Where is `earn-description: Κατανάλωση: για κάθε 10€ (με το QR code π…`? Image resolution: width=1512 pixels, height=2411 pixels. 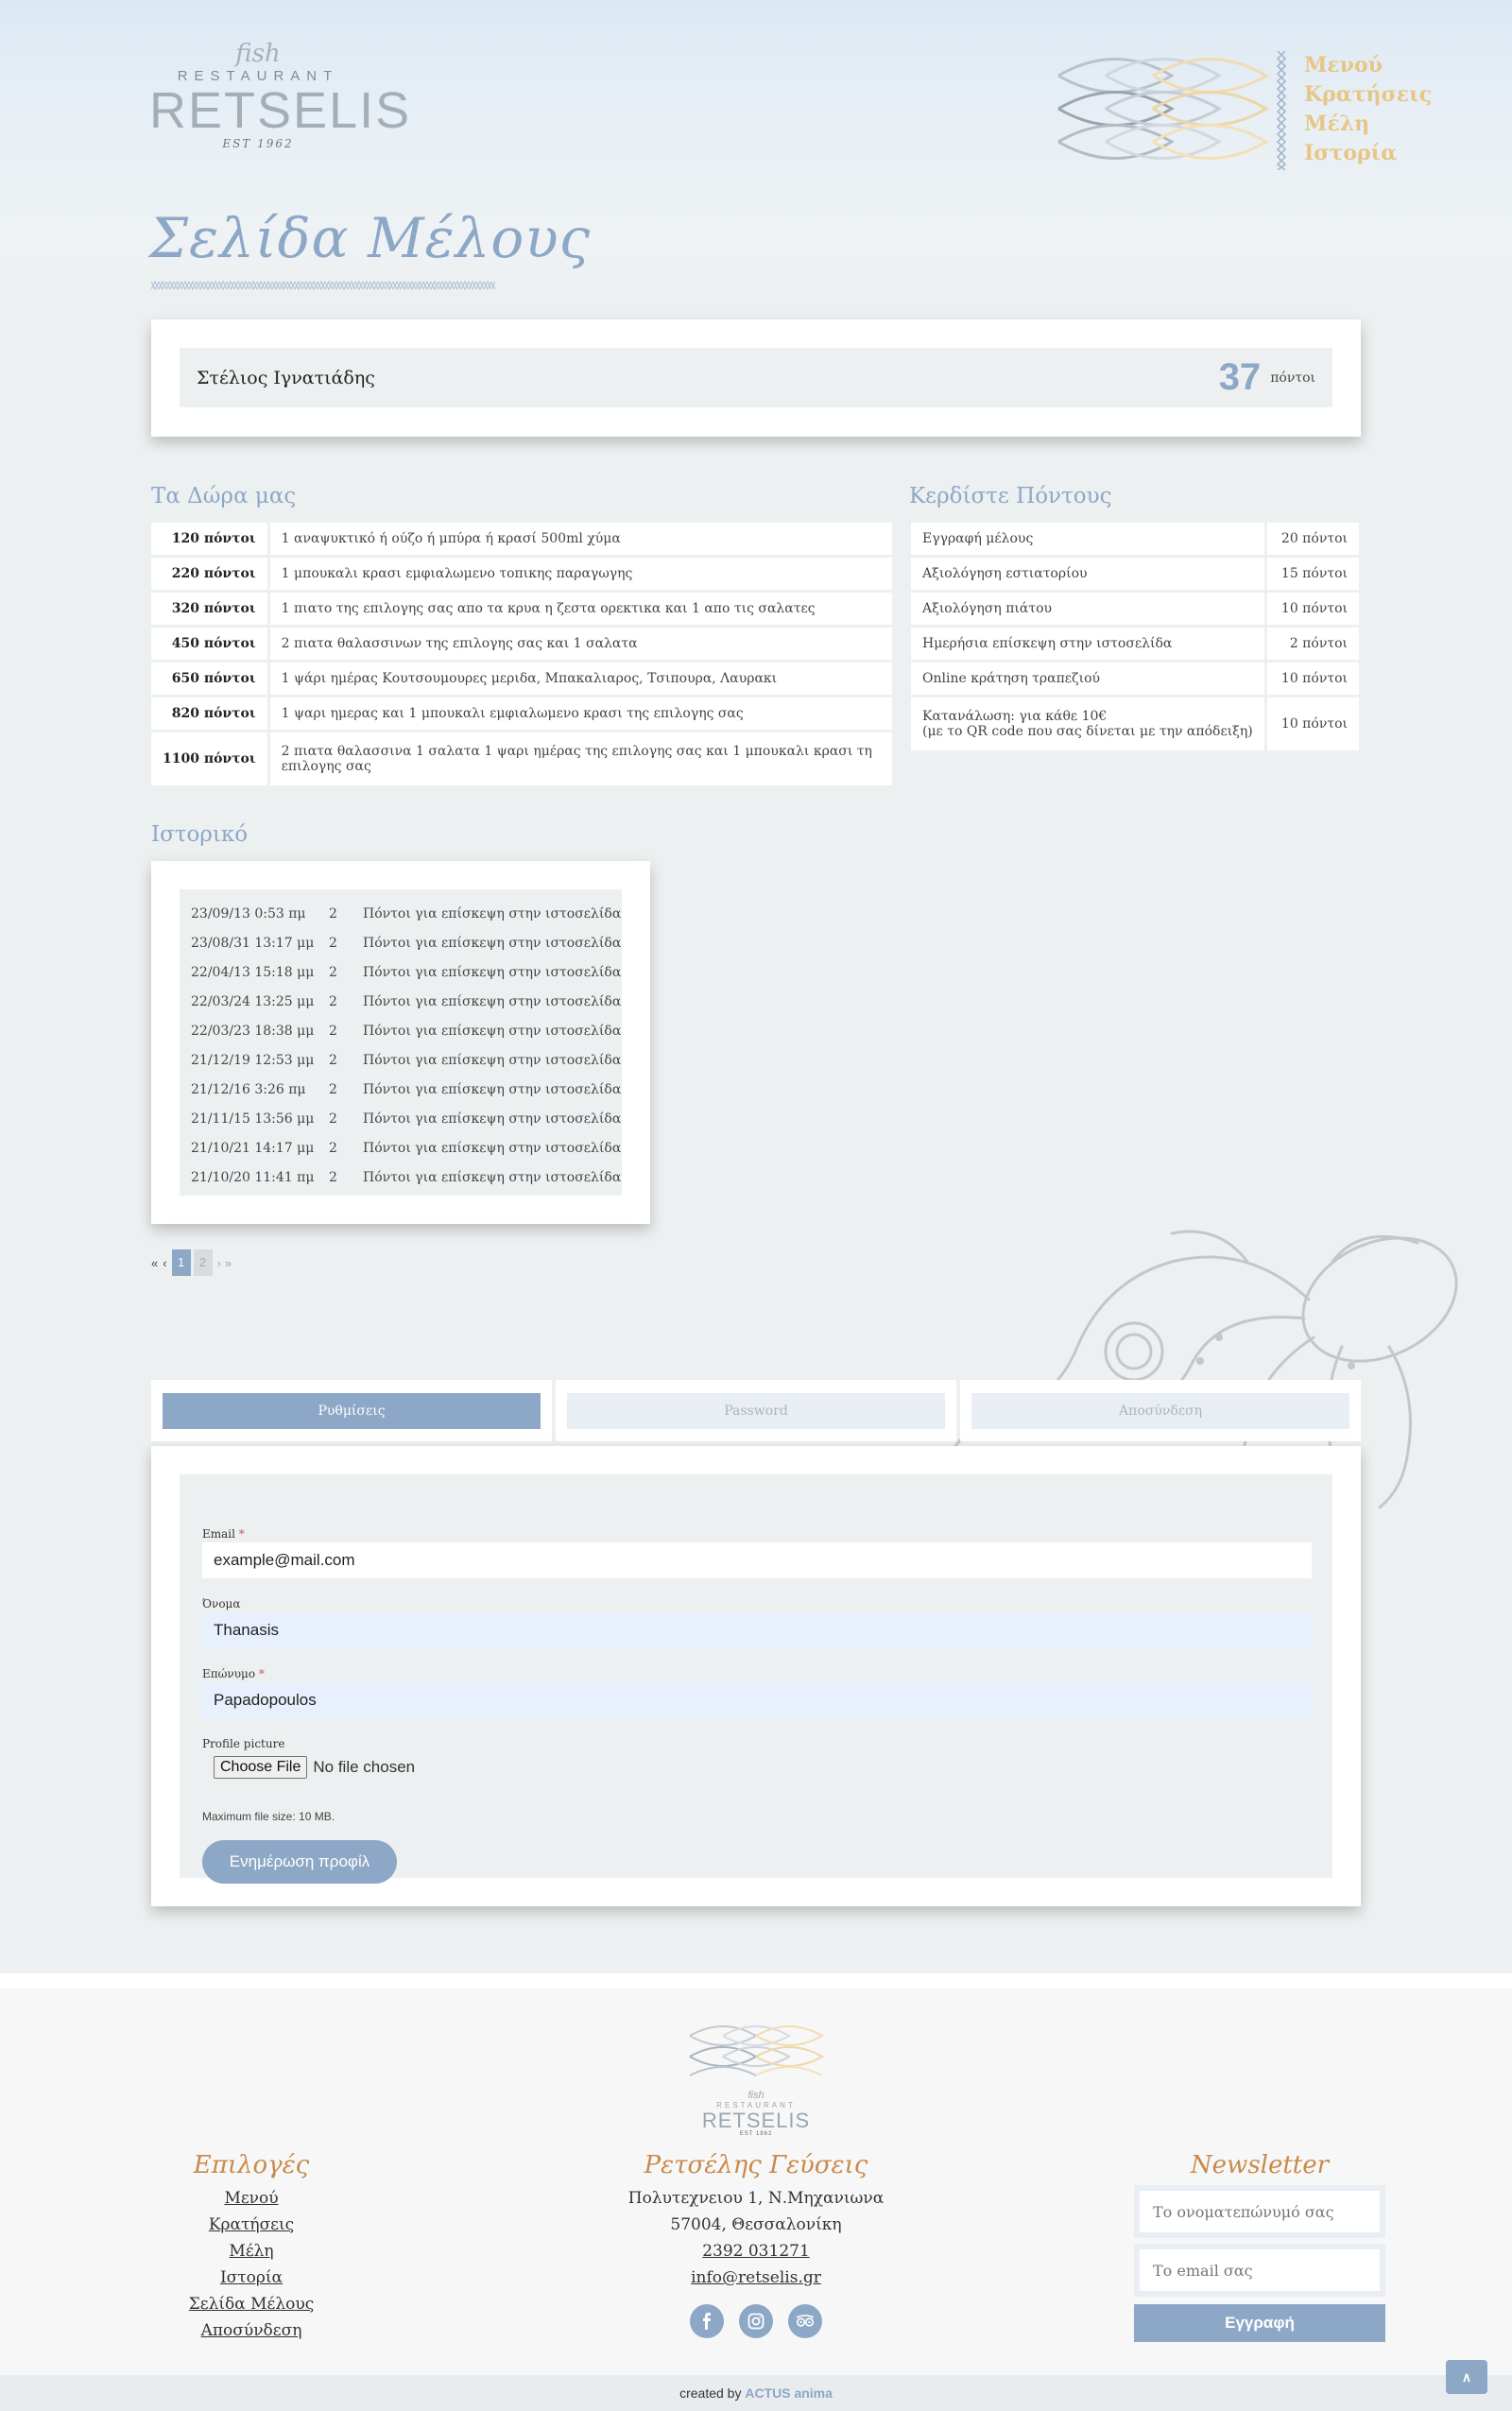 earn-description: Κατανάλωση: για κάθε 10€ (με το QR code π… is located at coordinates (1087, 724).